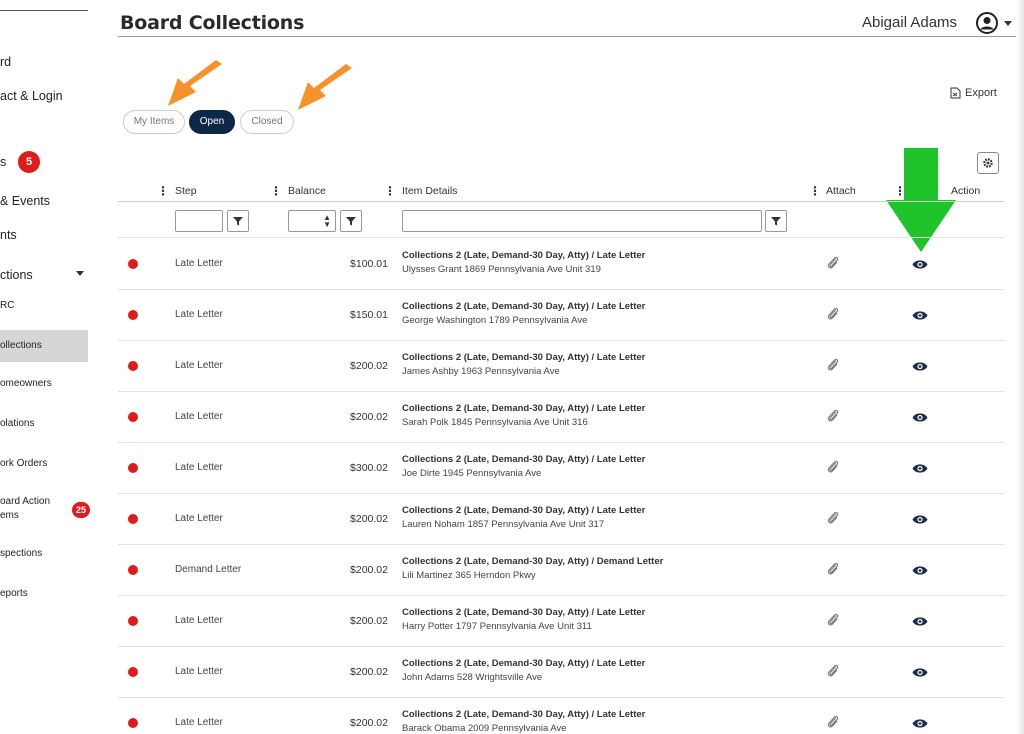 The width and height of the screenshot is (1024, 734). What do you see at coordinates (495, 320) in the screenshot?
I see `row-detail-subtitle: George Washington 1789 Pennsylvania Ave` at bounding box center [495, 320].